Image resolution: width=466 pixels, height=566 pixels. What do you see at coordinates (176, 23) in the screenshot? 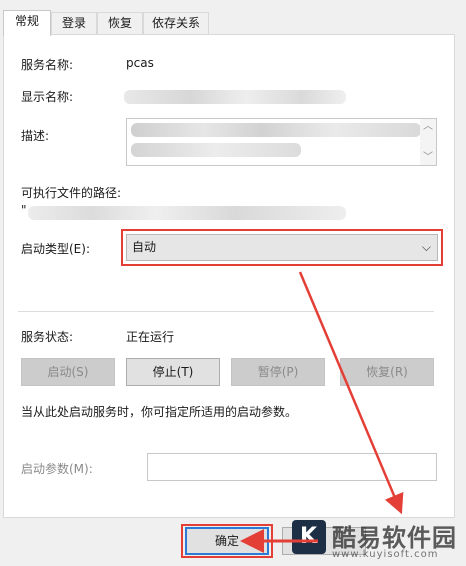
I see `tab-dependencies: 依存关系` at bounding box center [176, 23].